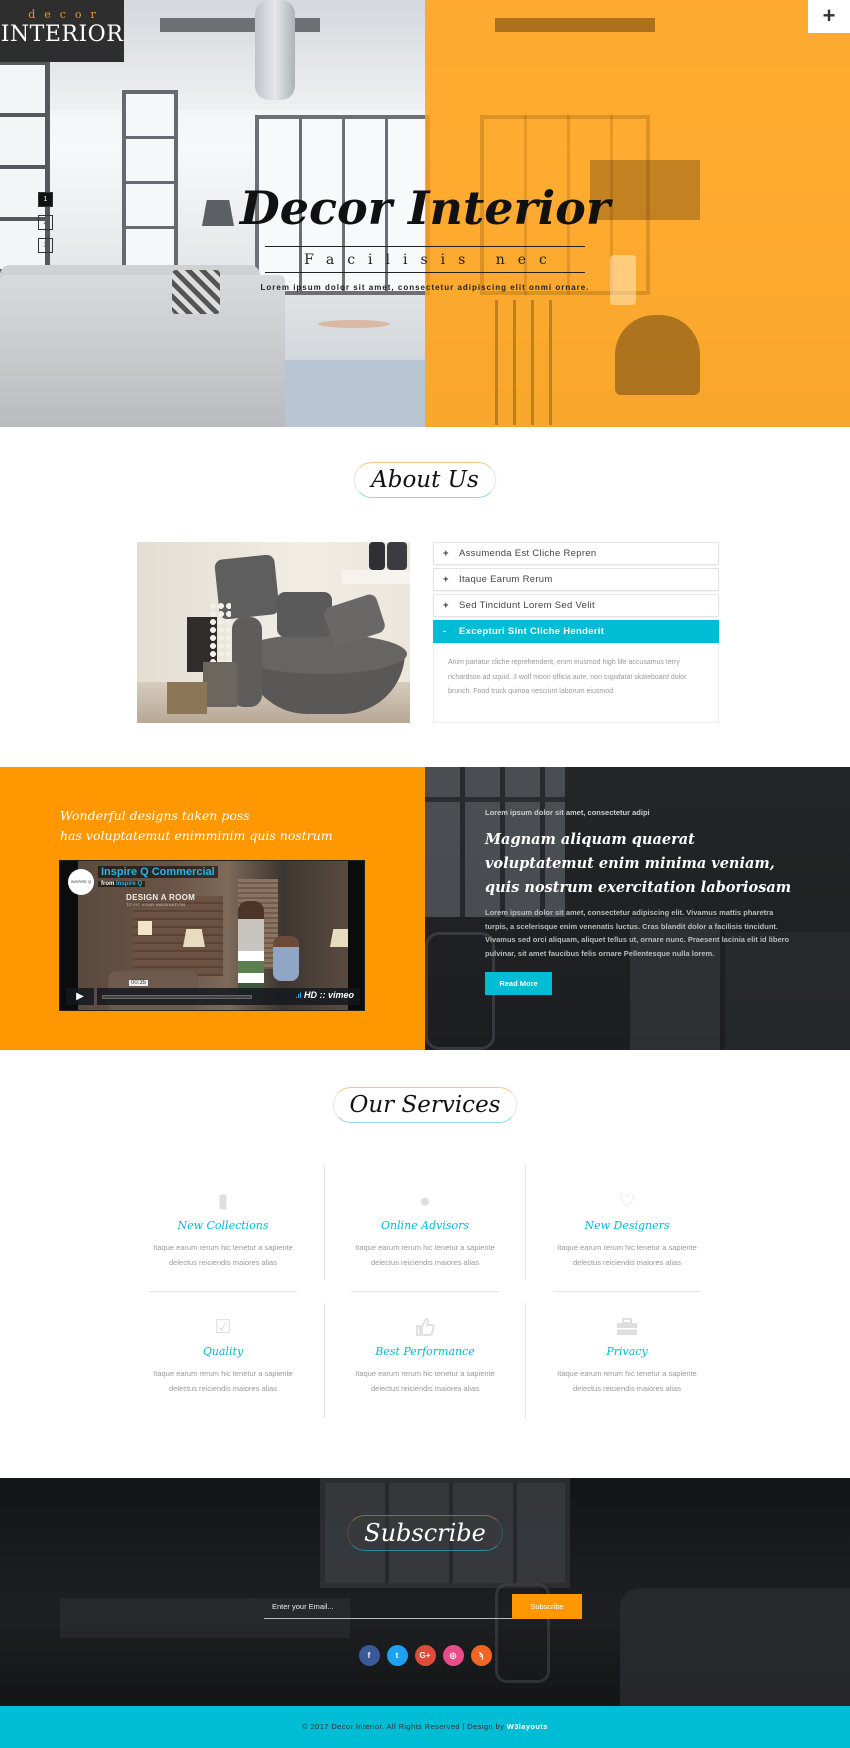 Image resolution: width=850 pixels, height=1748 pixels. Describe the element at coordinates (627, 1351) in the screenshot. I see `service-name: Privacy` at that location.